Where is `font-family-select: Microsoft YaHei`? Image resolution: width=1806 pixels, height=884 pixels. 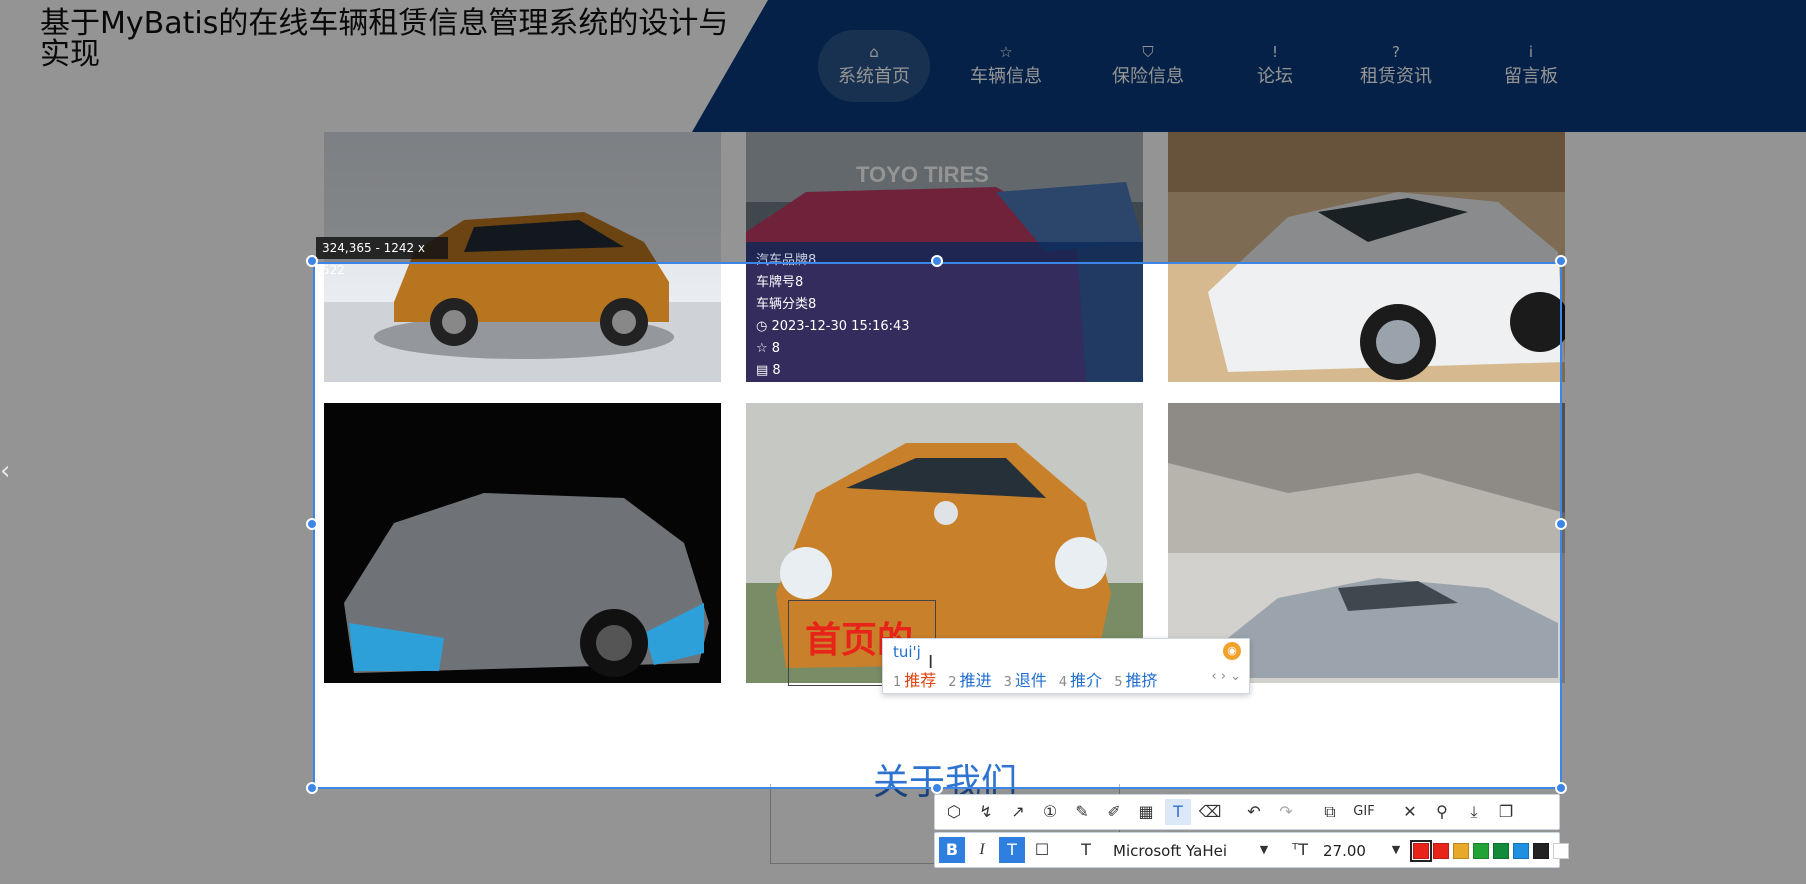
font-family-select: Microsoft YaHei is located at coordinates (1170, 851).